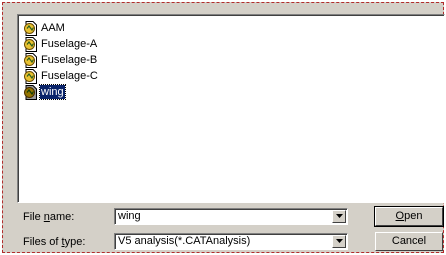 This screenshot has width=446, height=255. Describe the element at coordinates (184, 241) in the screenshot. I see `file-type-value: V5 analysis(*.CATAnalysis)` at that location.